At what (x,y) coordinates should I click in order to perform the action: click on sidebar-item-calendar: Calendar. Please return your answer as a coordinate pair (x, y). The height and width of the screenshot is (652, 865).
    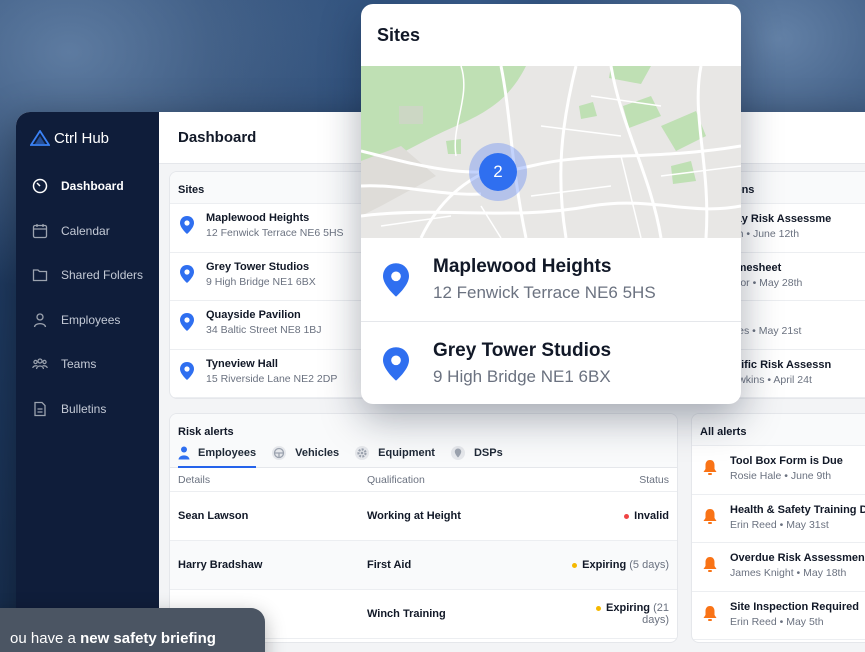
    Looking at the image, I should click on (87, 231).